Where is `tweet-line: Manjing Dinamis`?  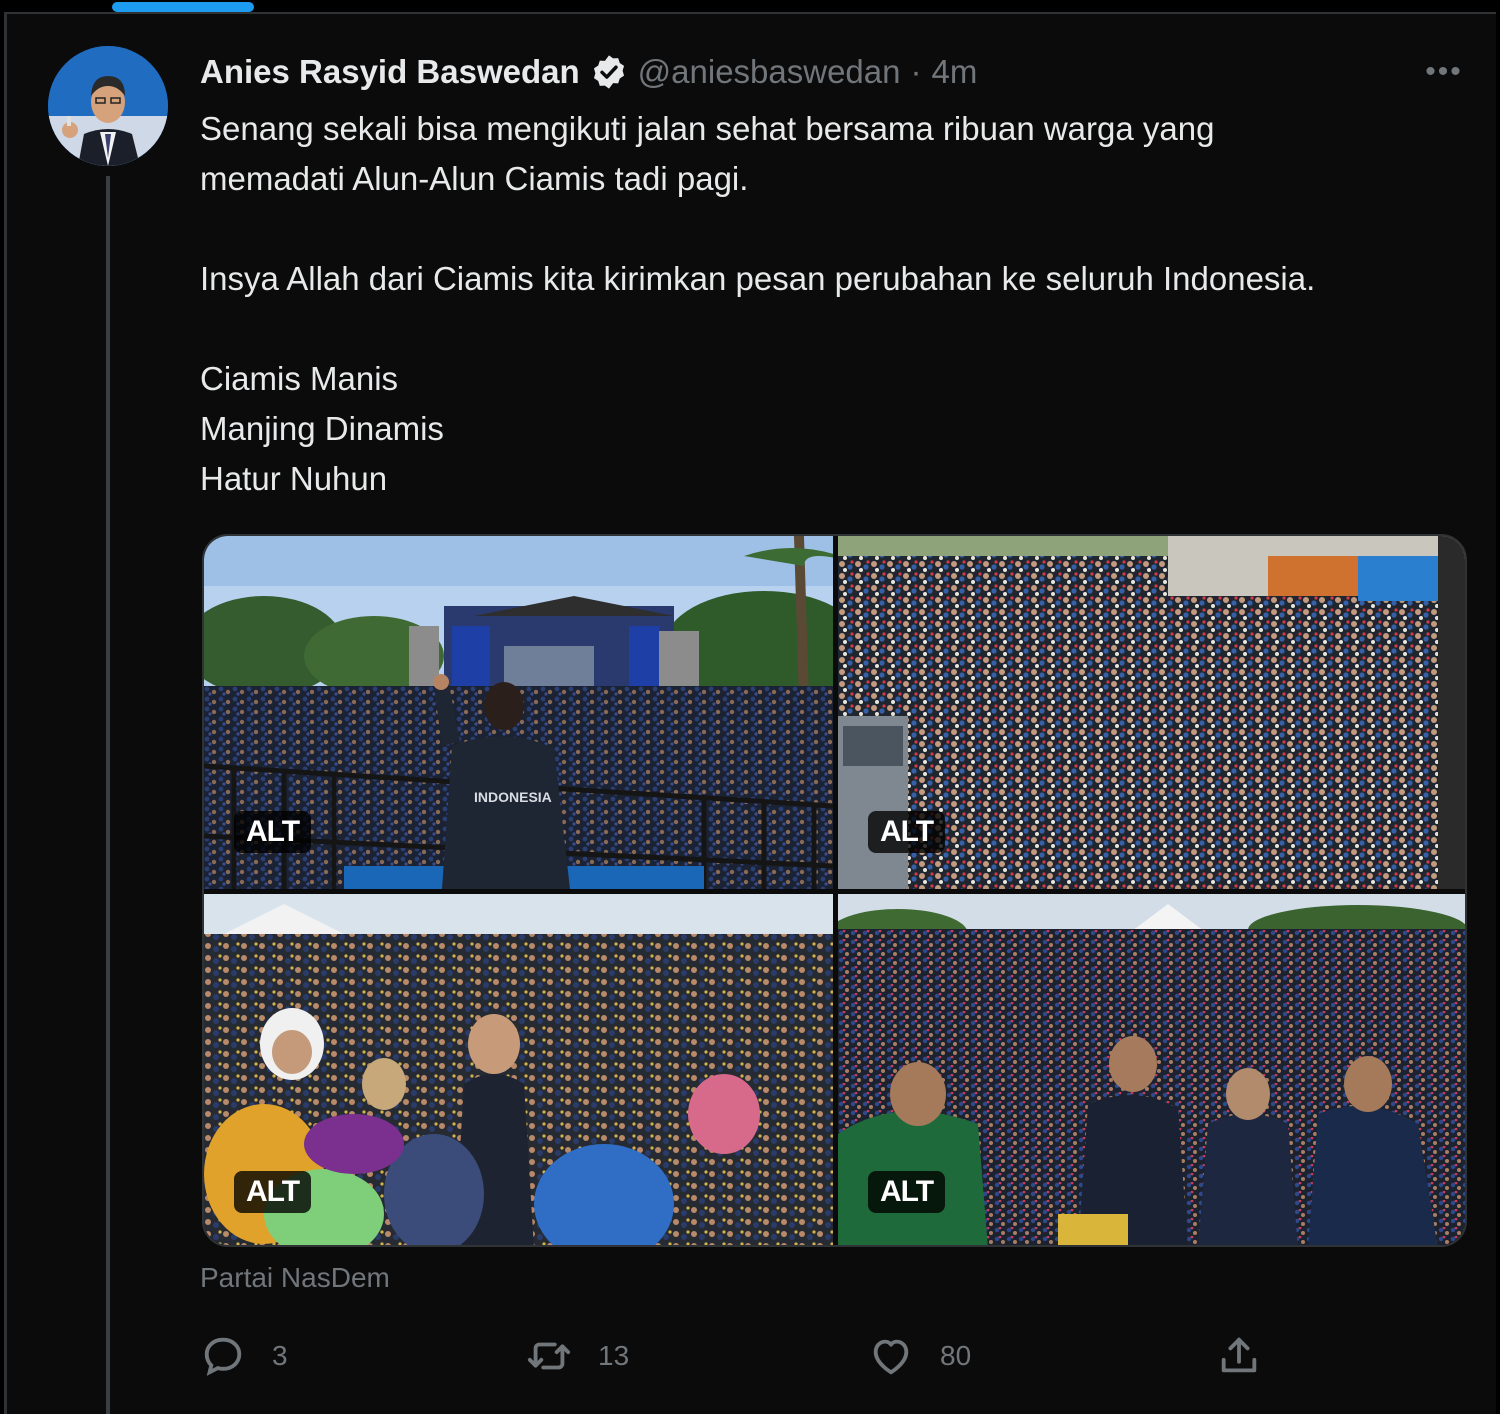
tweet-line: Manjing Dinamis is located at coordinates (322, 428).